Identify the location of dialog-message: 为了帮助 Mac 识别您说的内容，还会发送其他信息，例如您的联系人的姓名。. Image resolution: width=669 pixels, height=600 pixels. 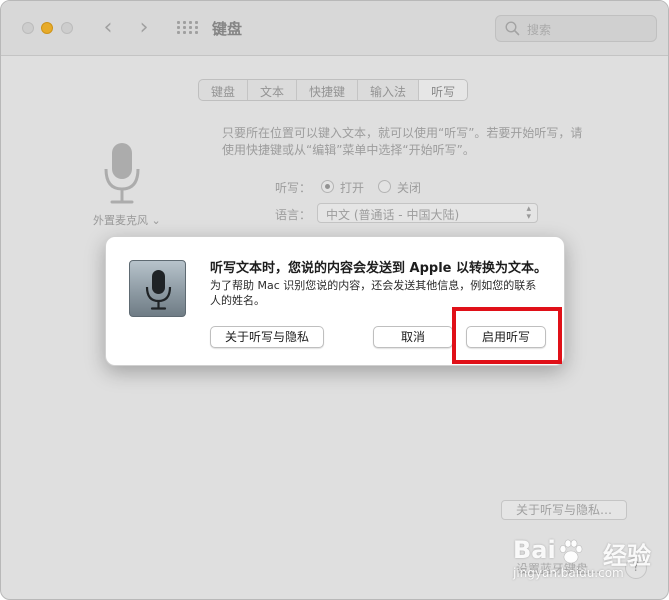
(373, 293).